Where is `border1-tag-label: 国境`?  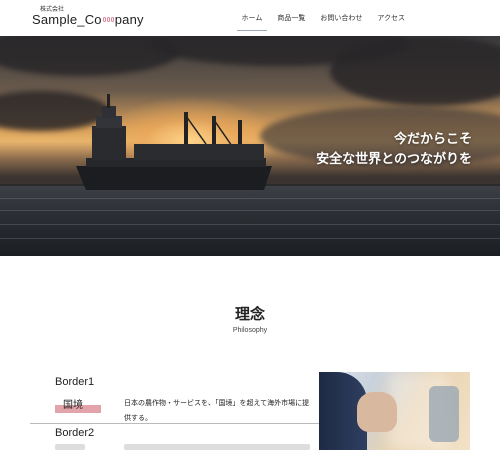 border1-tag-label: 国境 is located at coordinates (73, 405).